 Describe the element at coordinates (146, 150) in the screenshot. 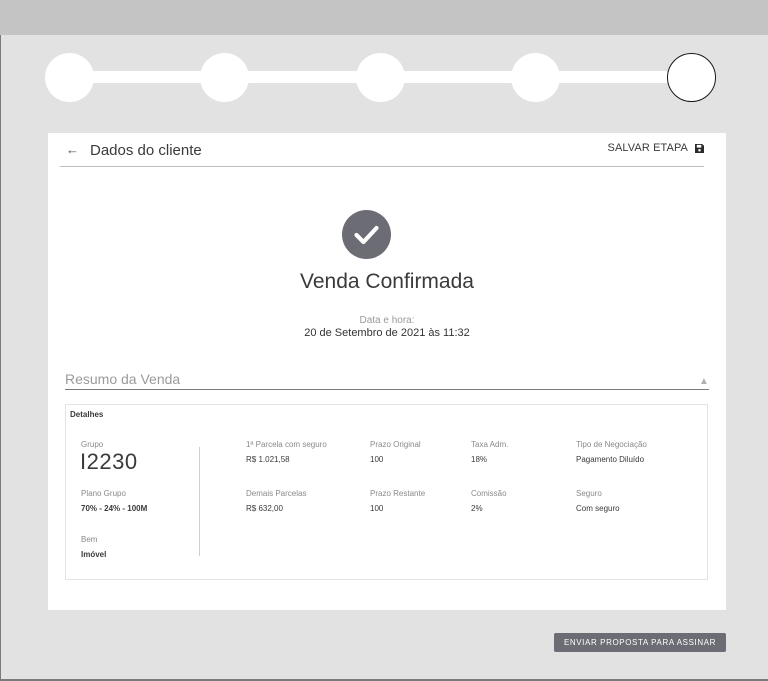

I see `page-title: Dados do cliente` at that location.